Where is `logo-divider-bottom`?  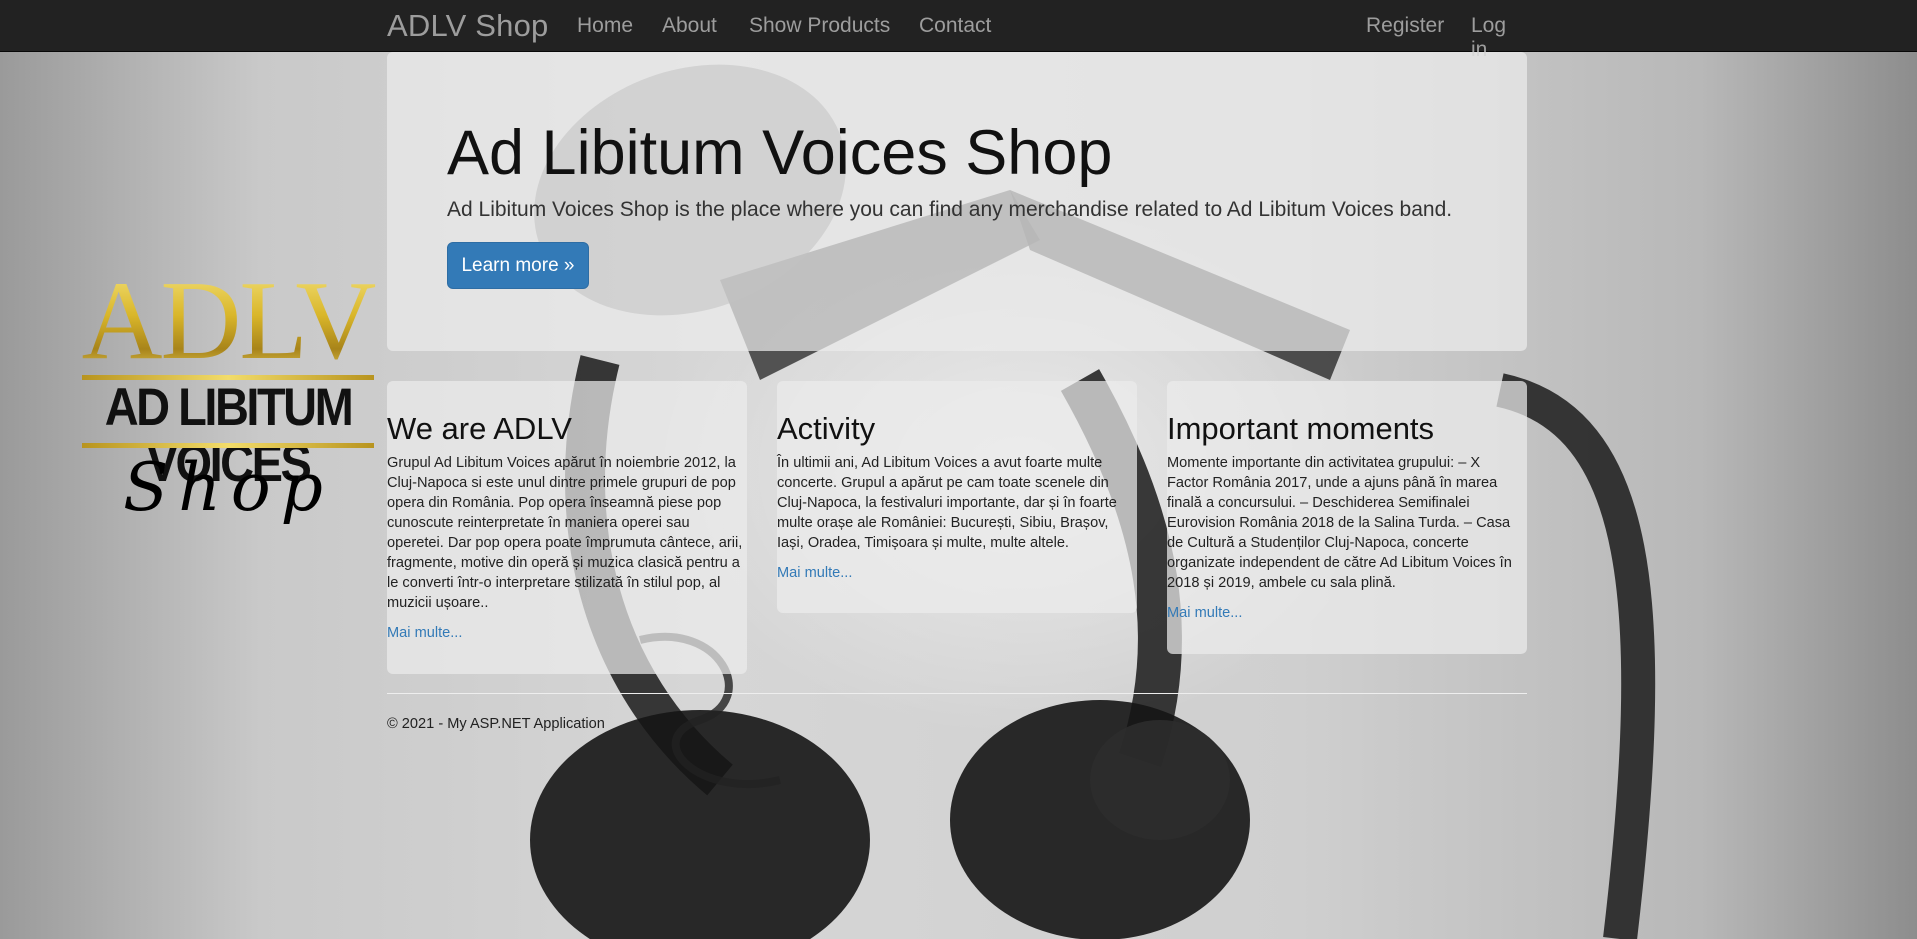
logo-divider-bottom is located at coordinates (228, 445).